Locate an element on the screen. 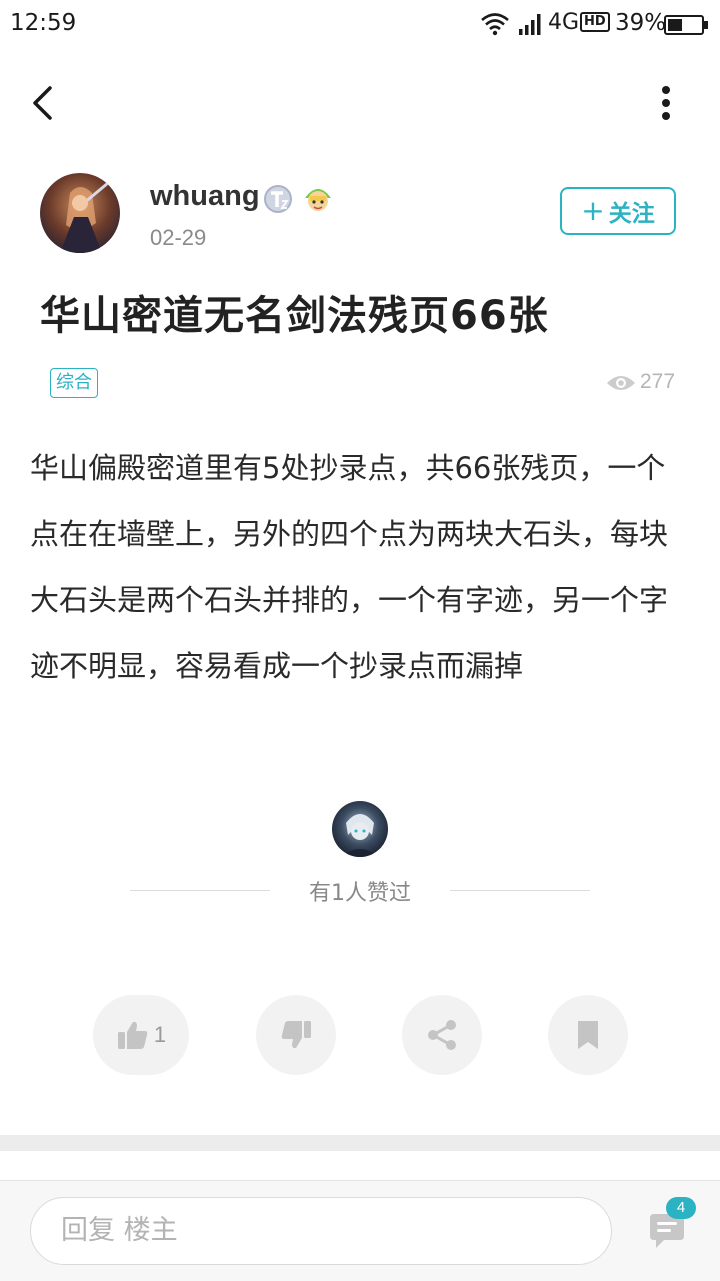 Image resolution: width=720 pixels, height=1281 pixels. follow-button: + 关注 is located at coordinates (618, 211).